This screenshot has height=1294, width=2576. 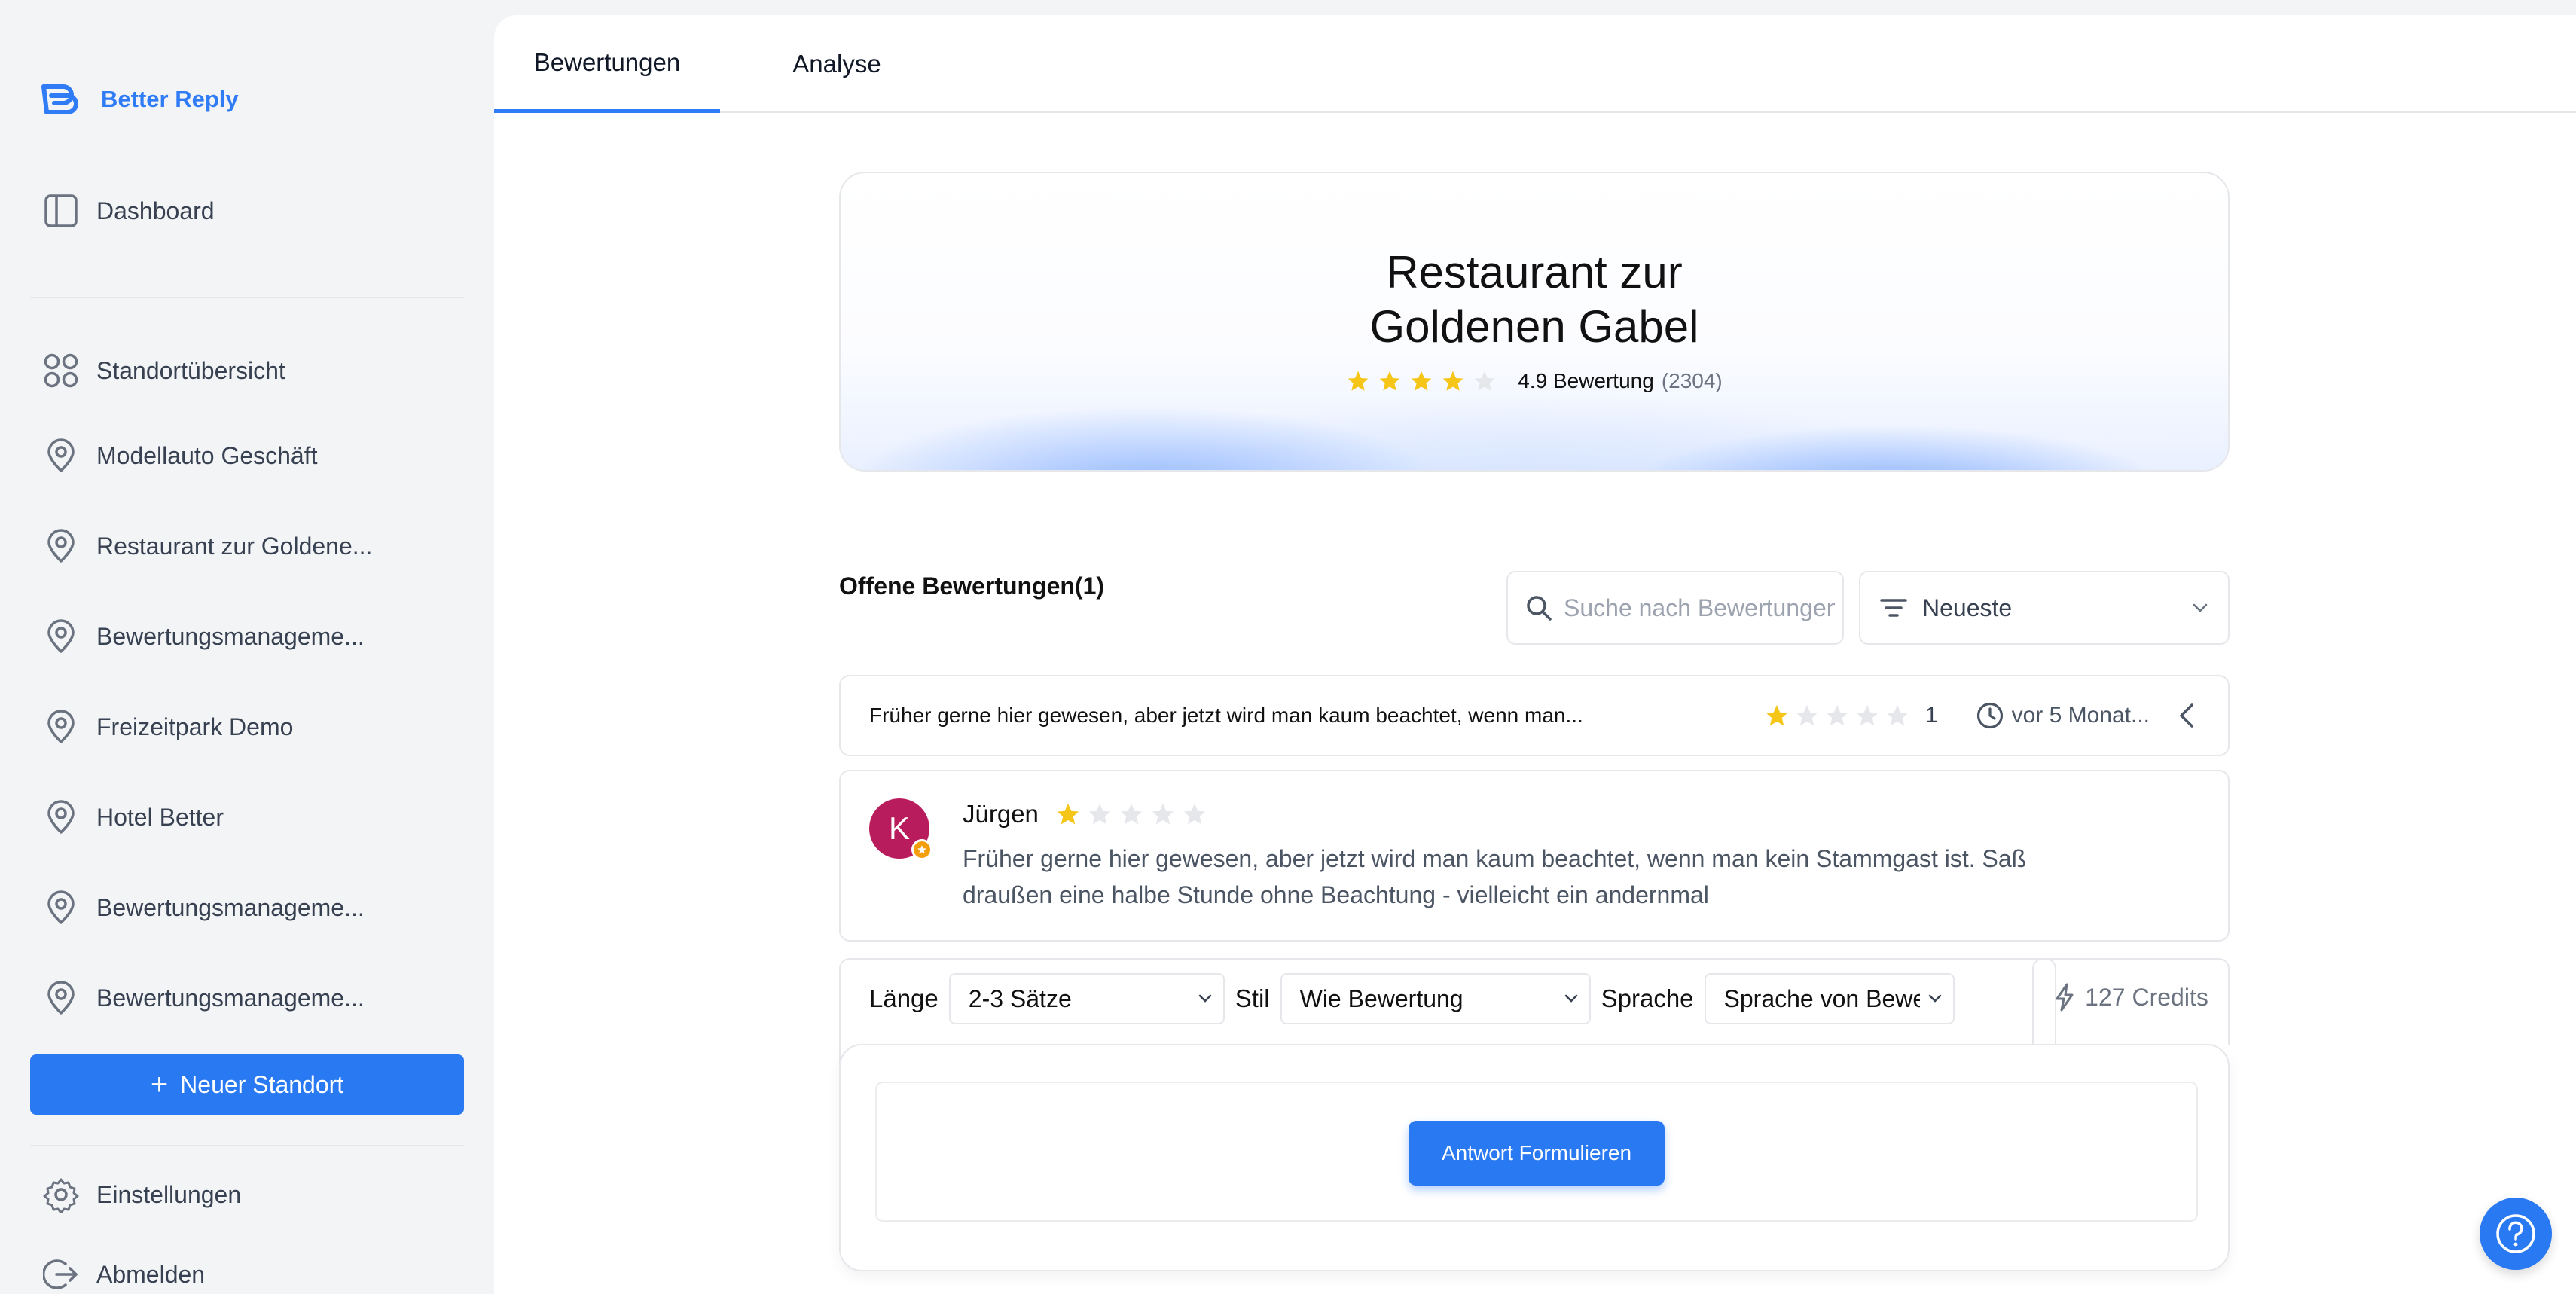 I want to click on avatar: K, so click(x=901, y=829).